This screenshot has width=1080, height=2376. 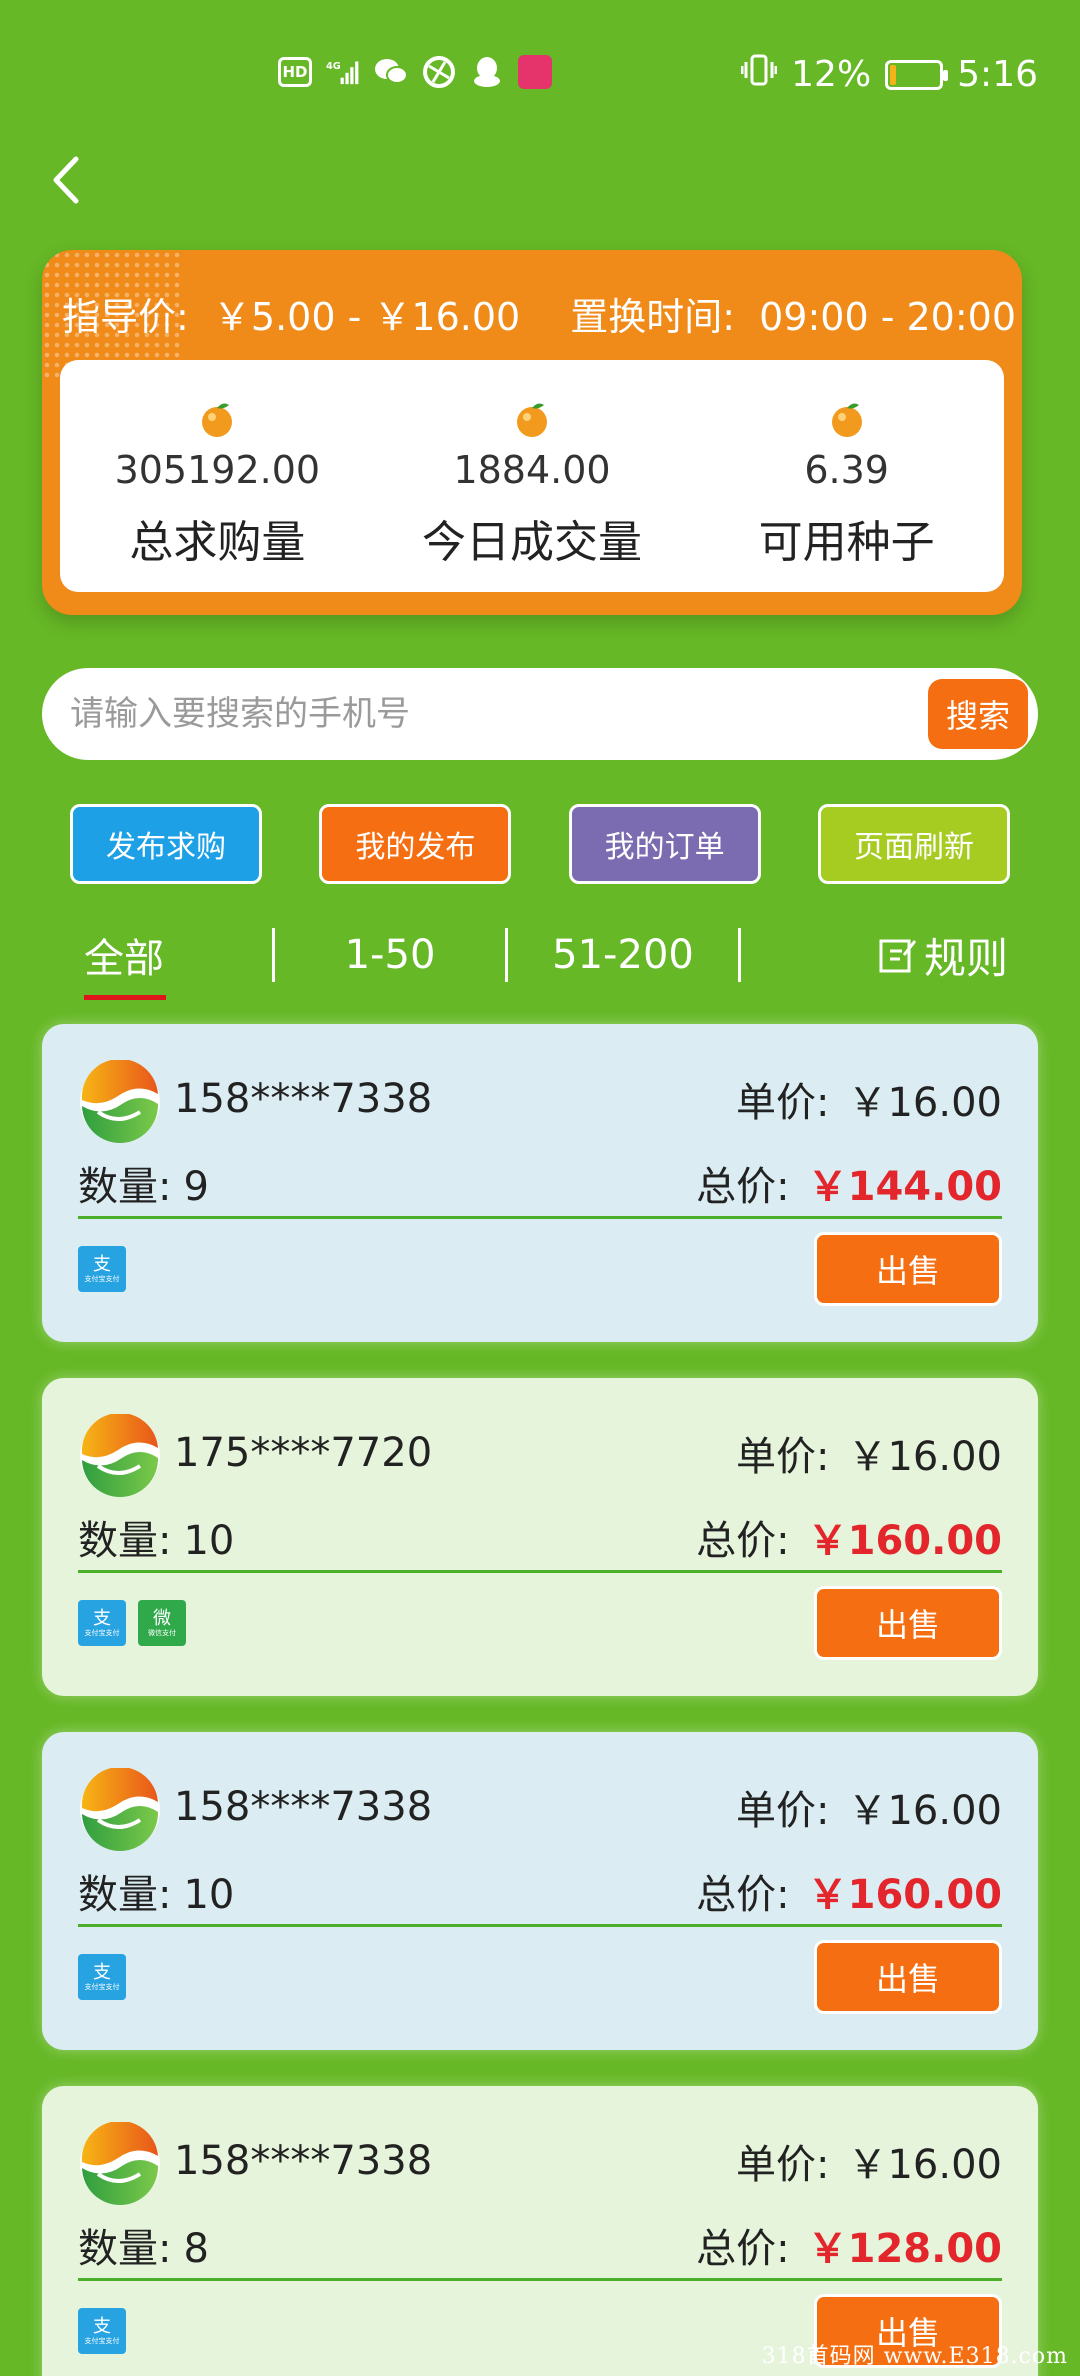 I want to click on hd-icon: HD, so click(x=295, y=72).